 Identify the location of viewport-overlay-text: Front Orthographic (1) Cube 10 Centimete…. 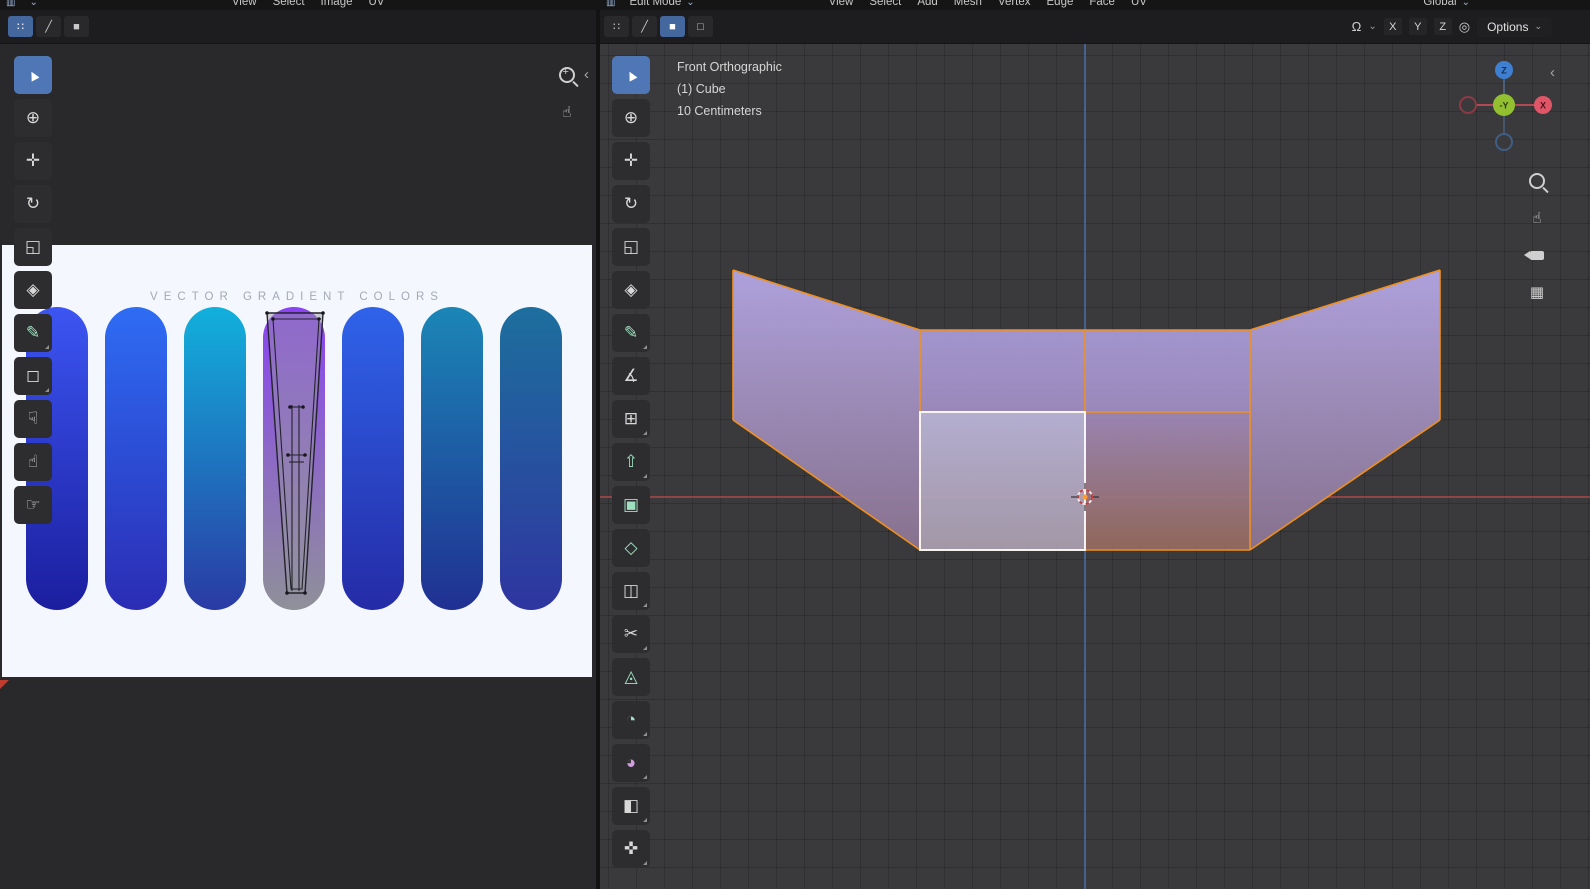
(729, 89).